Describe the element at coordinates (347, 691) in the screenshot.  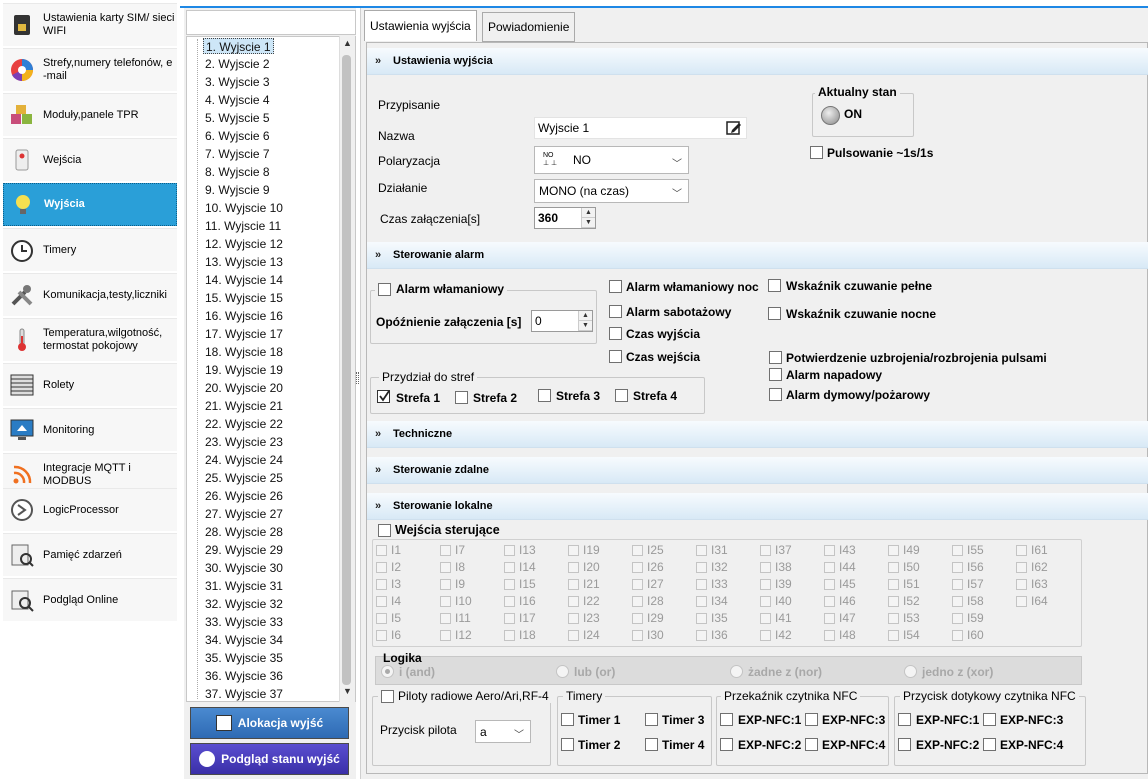
I see `scroll-down-icon: ▼` at that location.